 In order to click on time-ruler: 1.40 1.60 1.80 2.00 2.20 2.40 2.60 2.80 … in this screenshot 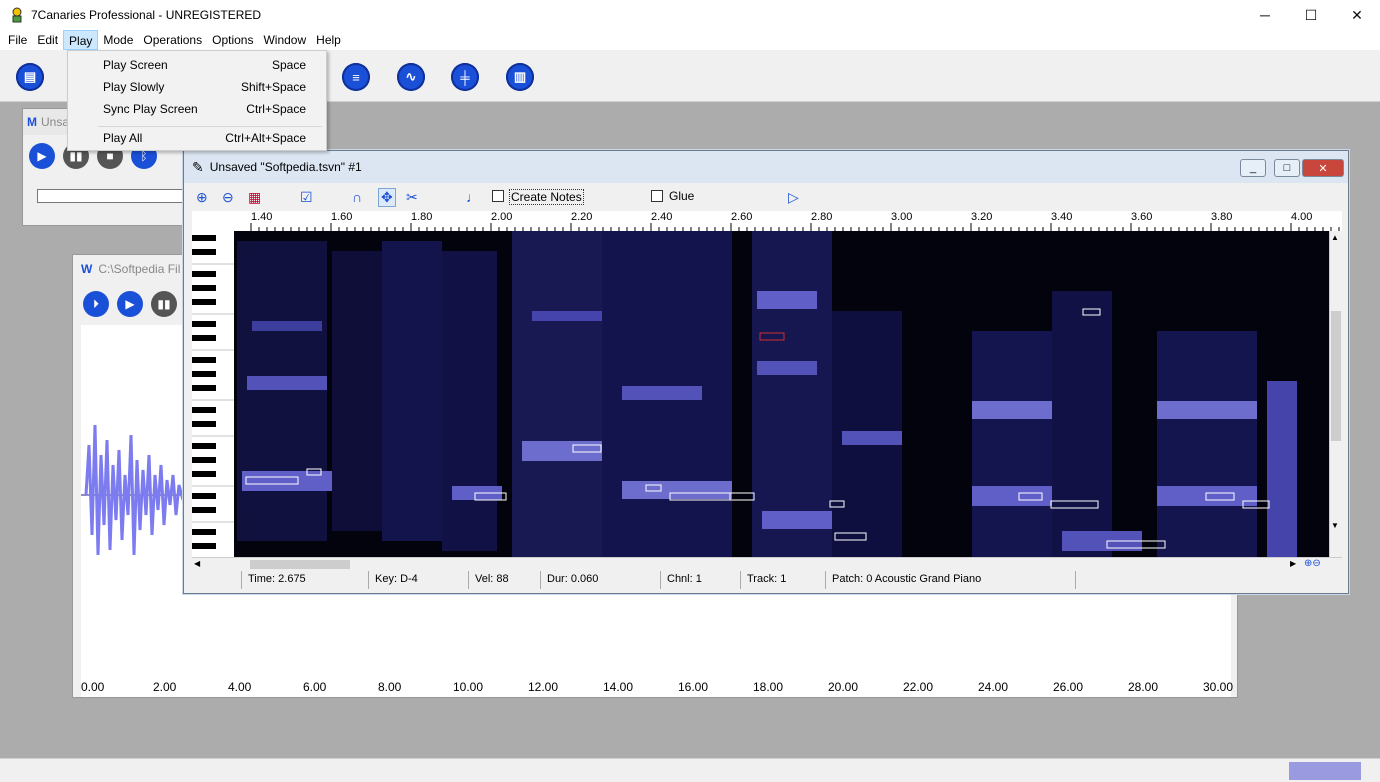, I will do `click(767, 221)`.